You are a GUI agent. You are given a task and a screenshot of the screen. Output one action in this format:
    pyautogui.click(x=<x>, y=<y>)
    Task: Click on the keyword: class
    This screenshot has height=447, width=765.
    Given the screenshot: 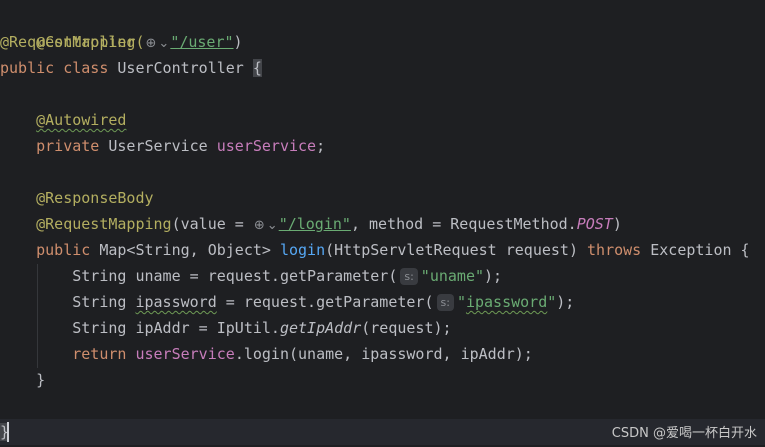 What is the action you would take?
    pyautogui.click(x=86, y=68)
    